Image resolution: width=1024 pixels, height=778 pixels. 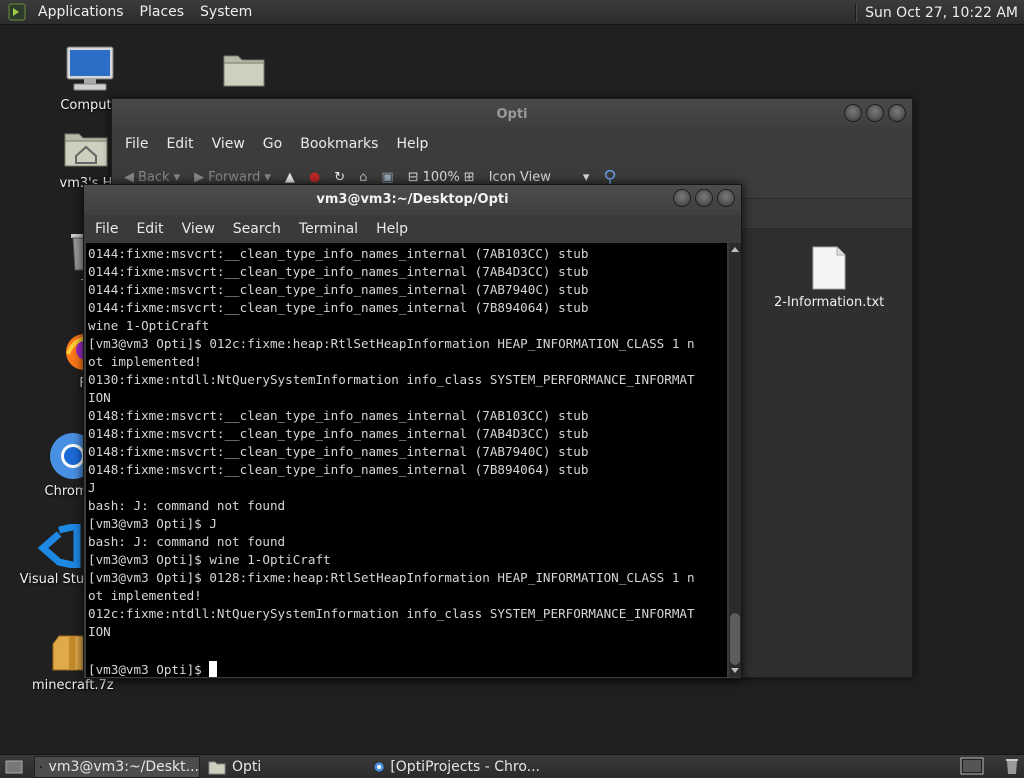 I want to click on terminal-line: [vm3@vm3 Opti]$ wine 1-OptiCraft, so click(x=209, y=559).